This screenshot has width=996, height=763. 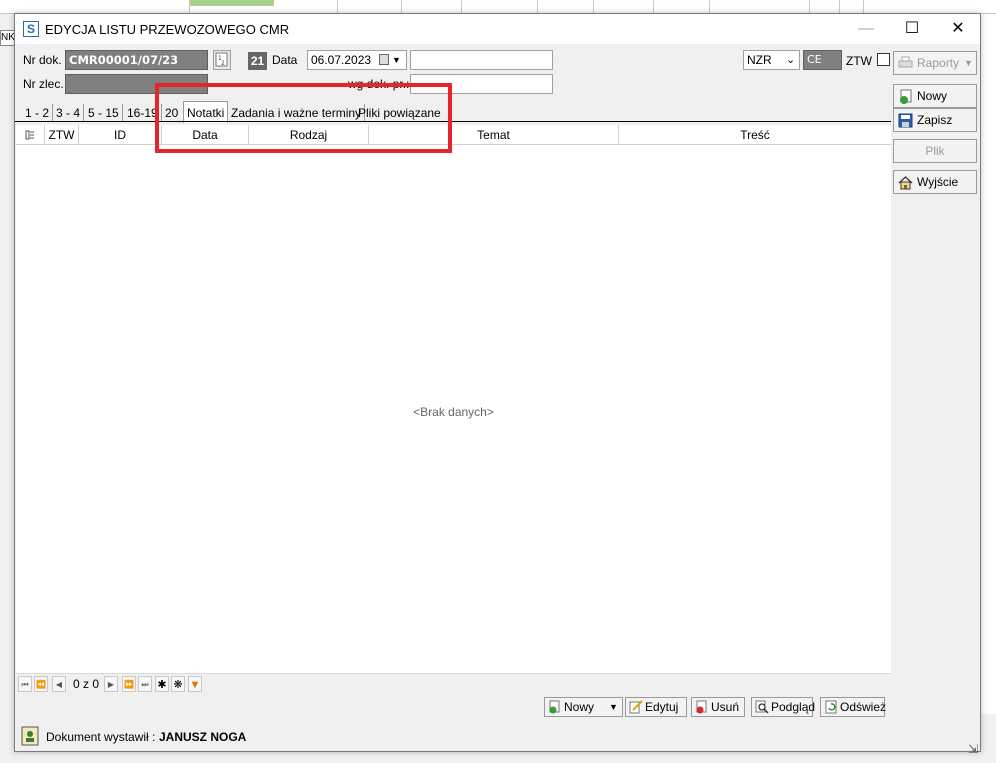 I want to click on file-button: Plik, so click(x=935, y=151).